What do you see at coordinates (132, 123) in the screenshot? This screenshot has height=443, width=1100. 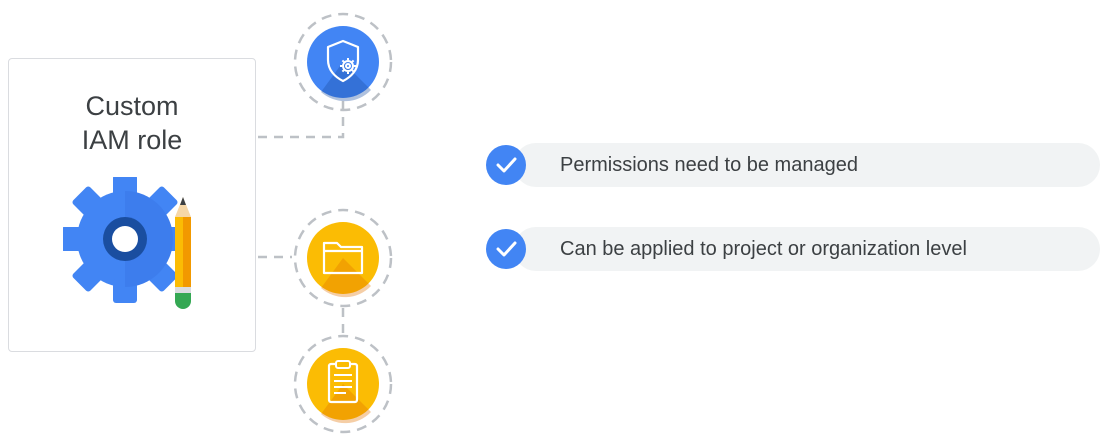 I see `card-title: Custom IAM role` at bounding box center [132, 123].